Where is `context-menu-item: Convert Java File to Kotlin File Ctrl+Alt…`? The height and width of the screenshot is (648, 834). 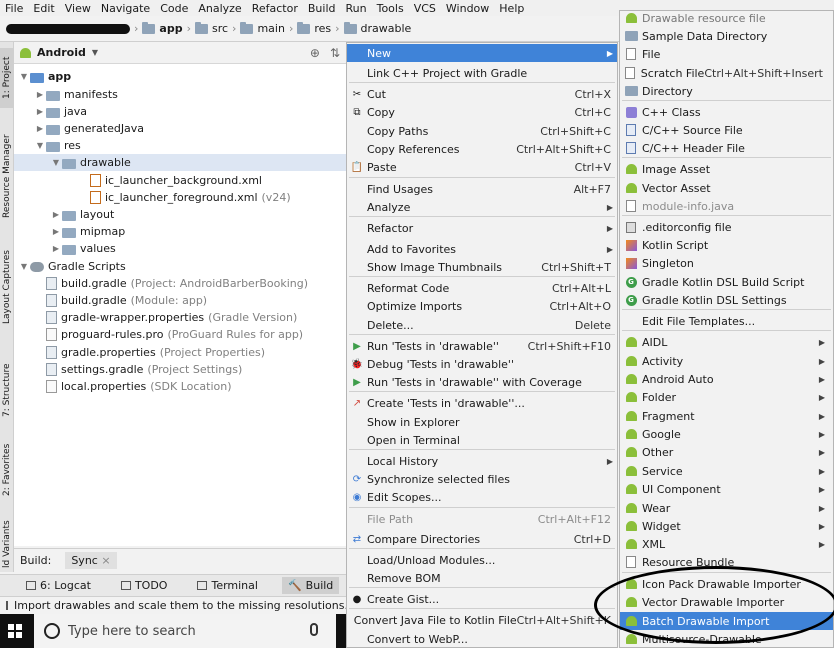 context-menu-item: Convert Java File to Kotlin File Ctrl+Alt… is located at coordinates (482, 620).